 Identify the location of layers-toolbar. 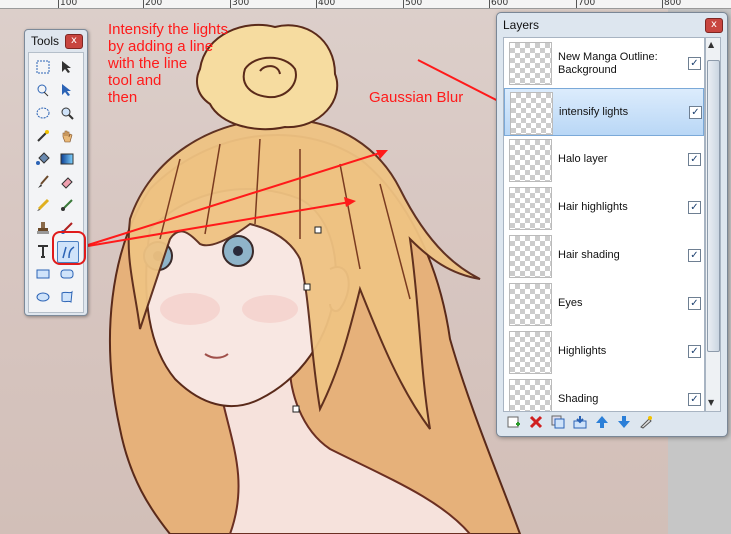
(611, 422).